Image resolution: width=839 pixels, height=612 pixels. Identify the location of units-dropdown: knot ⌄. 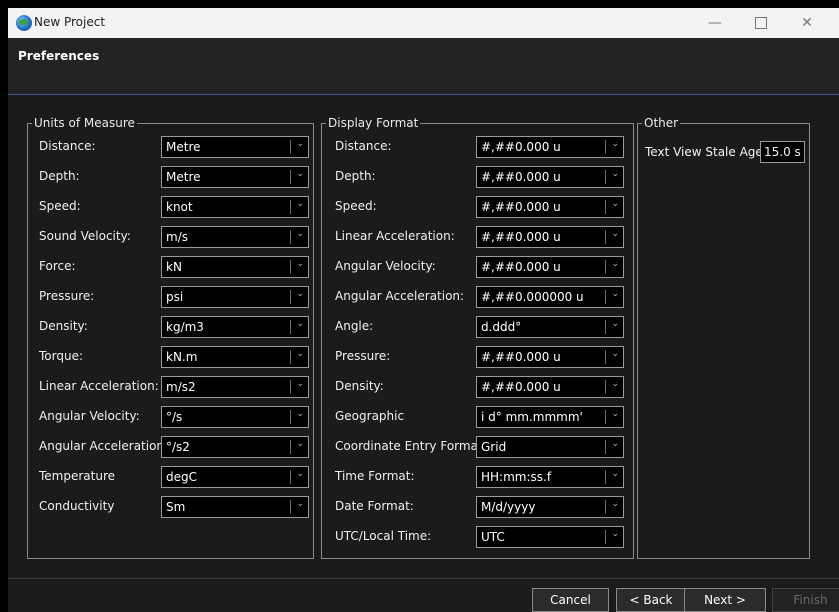
(235, 207).